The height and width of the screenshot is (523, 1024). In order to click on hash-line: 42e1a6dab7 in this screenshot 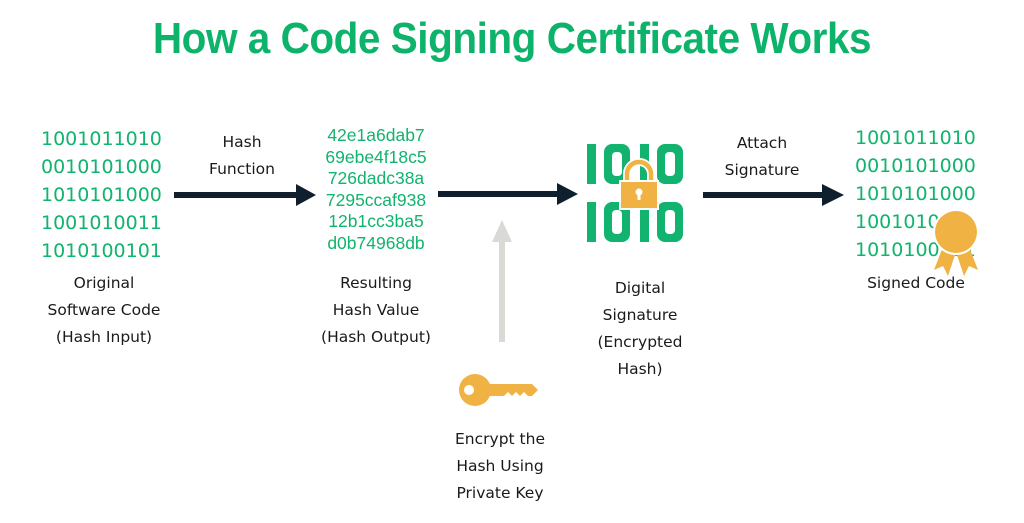, I will do `click(376, 135)`.